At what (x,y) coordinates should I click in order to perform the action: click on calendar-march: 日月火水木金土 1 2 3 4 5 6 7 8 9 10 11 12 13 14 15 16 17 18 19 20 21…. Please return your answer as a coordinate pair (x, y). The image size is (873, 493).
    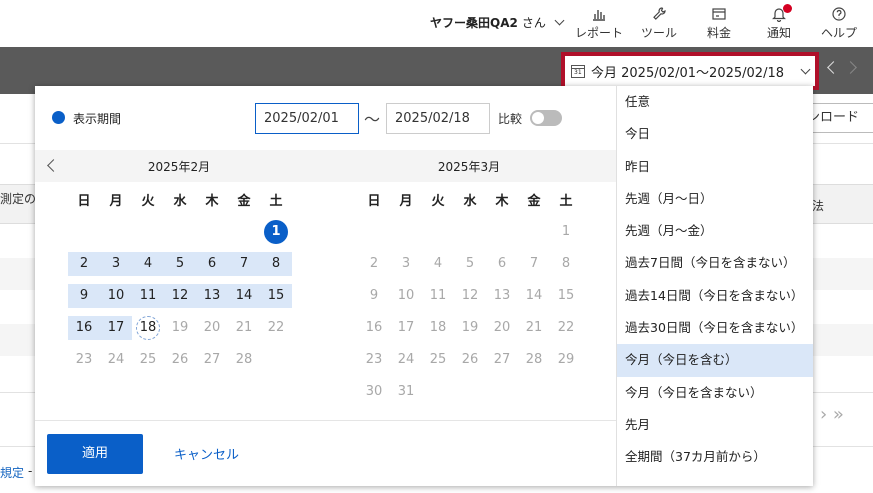
    Looking at the image, I should click on (470, 295).